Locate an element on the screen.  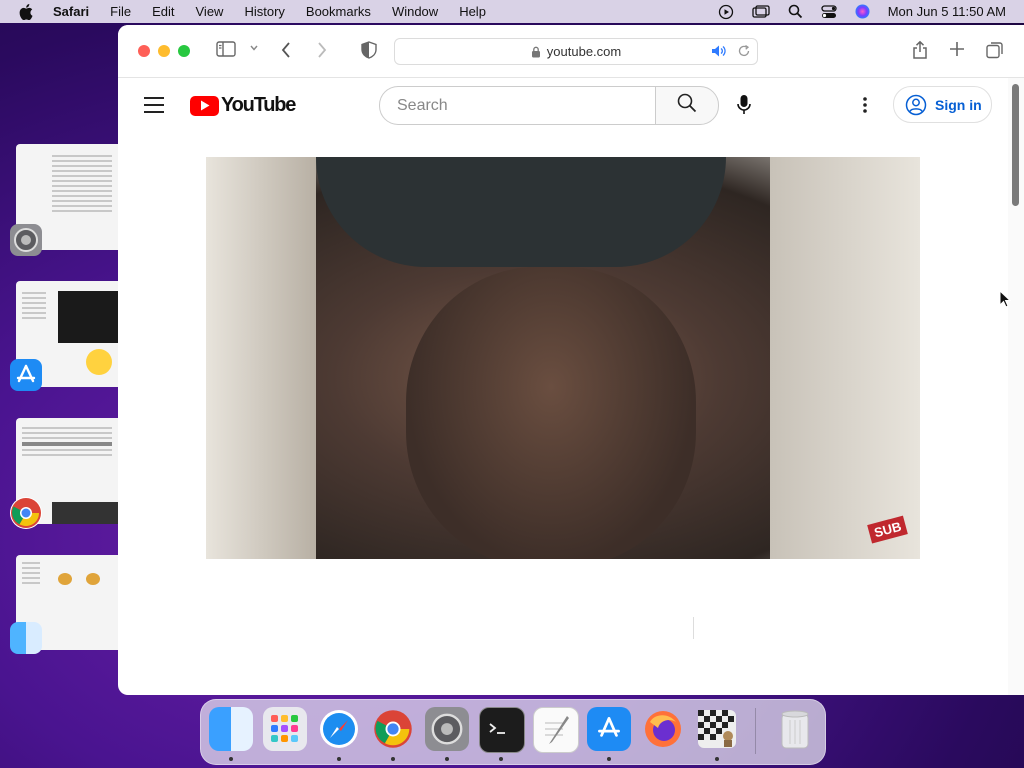
dock-safari-icon is located at coordinates (339, 729).